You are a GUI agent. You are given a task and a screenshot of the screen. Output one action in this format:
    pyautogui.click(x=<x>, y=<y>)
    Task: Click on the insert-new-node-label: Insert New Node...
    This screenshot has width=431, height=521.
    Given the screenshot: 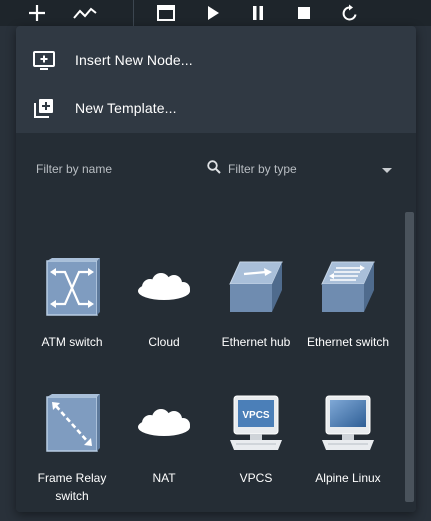 What is the action you would take?
    pyautogui.click(x=134, y=60)
    